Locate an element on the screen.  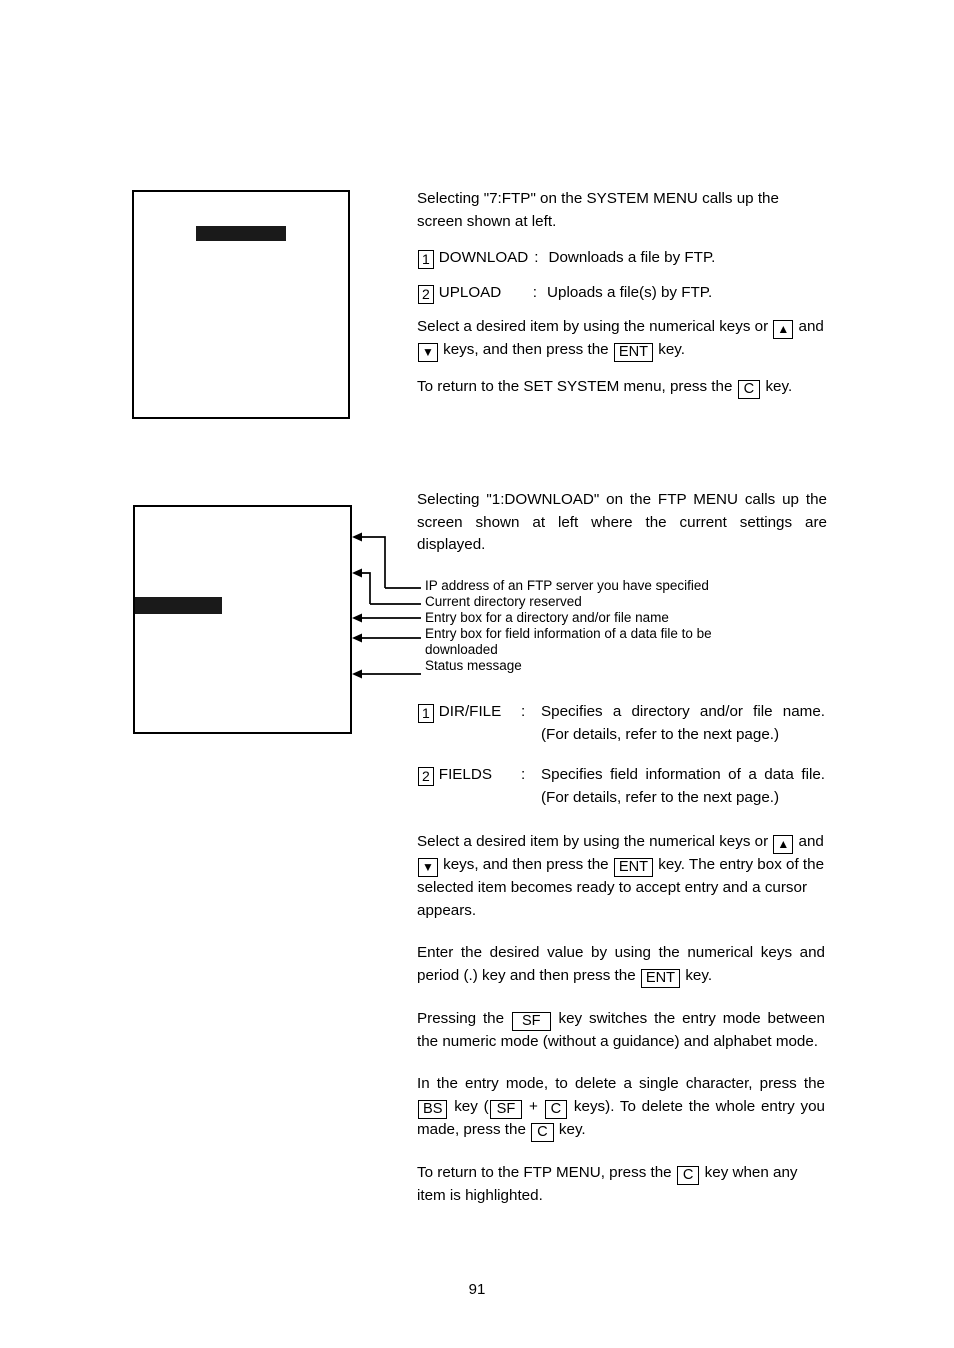
ftp-menu-item-download: 1 DOWNLOAD : Downloads a file by FTP. is located at coordinates (621, 258).